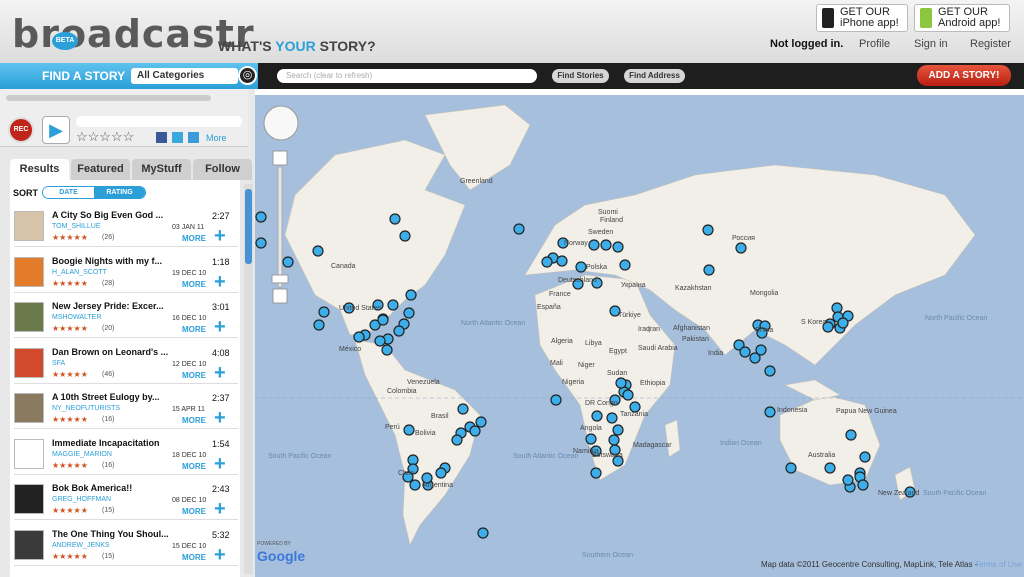  What do you see at coordinates (216, 138) in the screenshot?
I see `more-link: More` at bounding box center [216, 138].